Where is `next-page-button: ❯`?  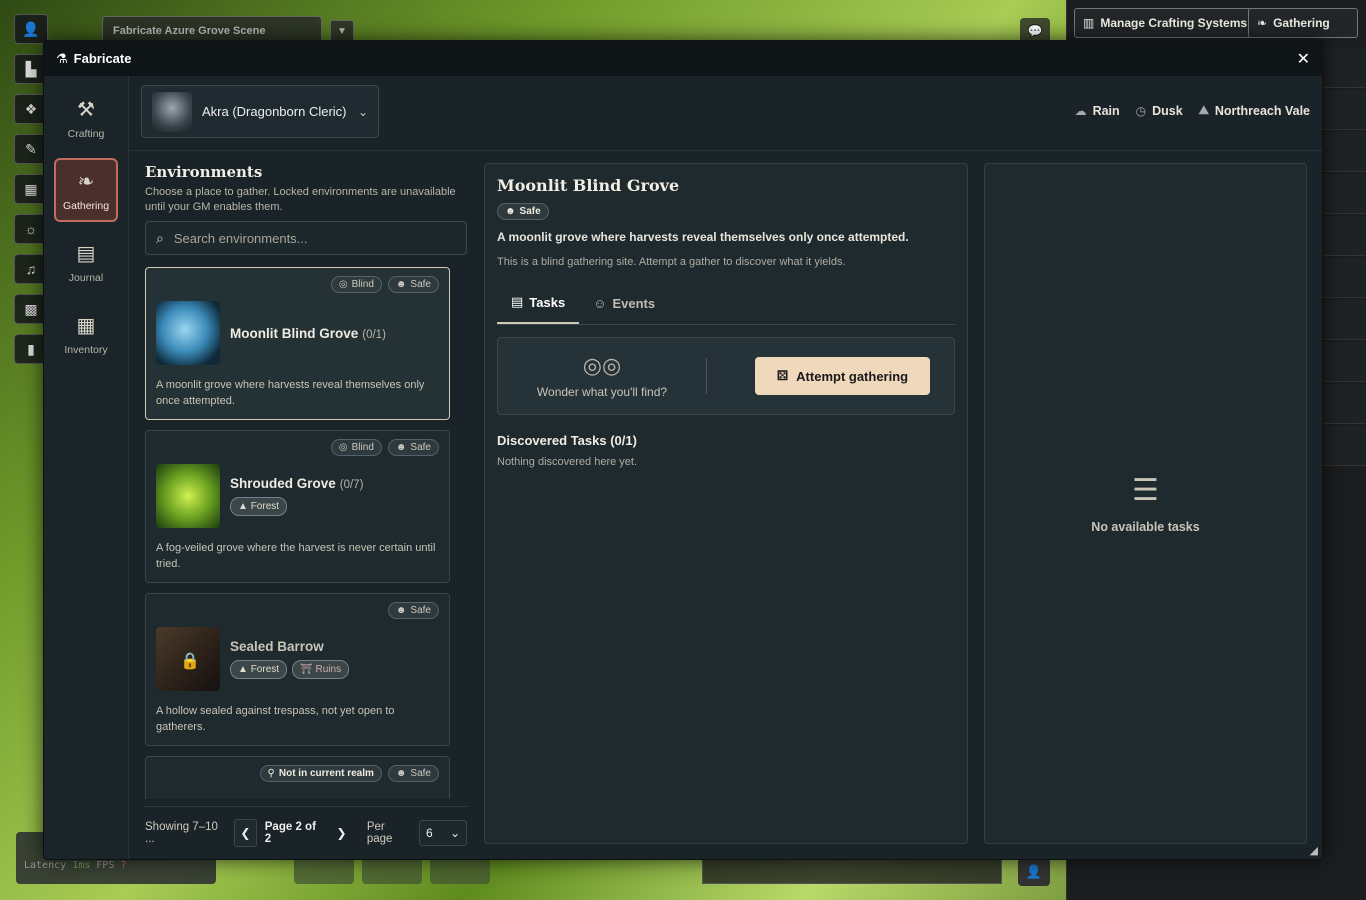 next-page-button: ❯ is located at coordinates (341, 833).